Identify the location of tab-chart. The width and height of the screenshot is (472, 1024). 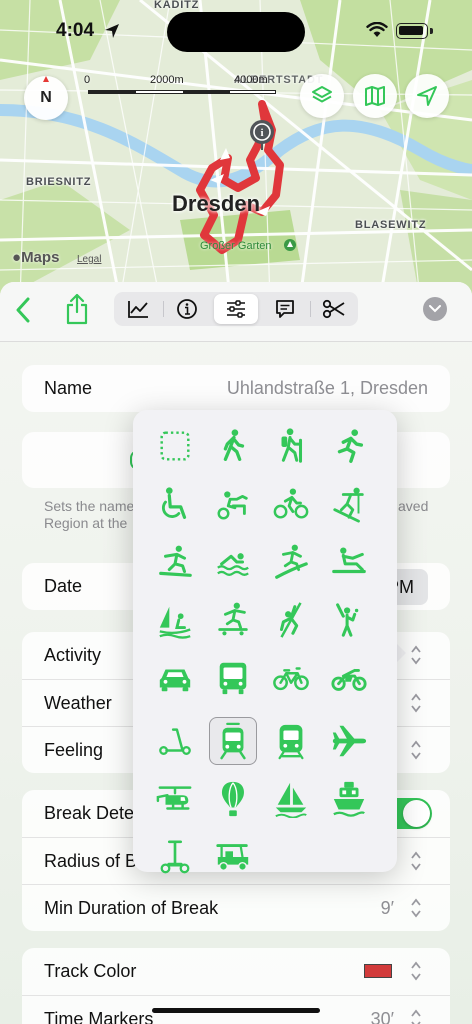
(138, 309).